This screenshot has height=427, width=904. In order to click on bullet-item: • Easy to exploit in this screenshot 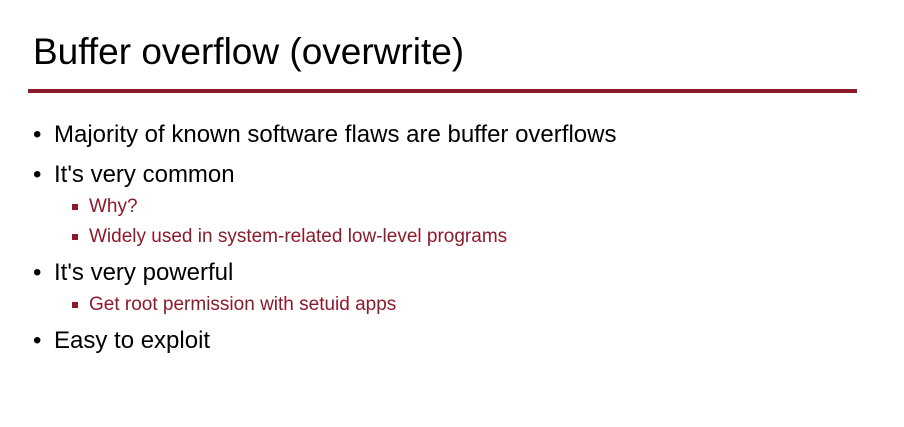, I will do `click(452, 341)`.